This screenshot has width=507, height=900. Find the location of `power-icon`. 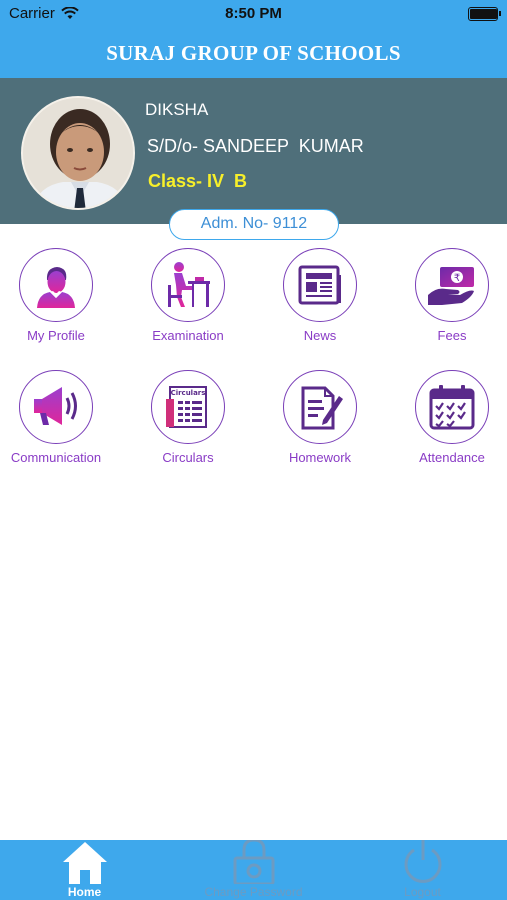

power-icon is located at coordinates (423, 861).